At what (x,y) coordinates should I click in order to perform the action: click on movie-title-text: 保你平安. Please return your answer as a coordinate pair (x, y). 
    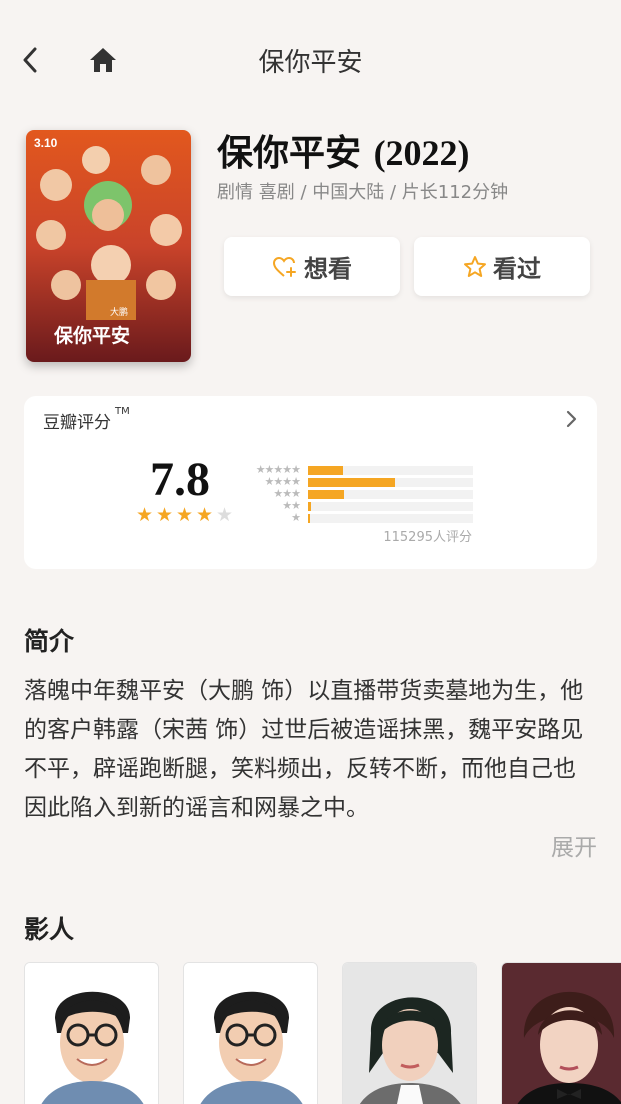
    Looking at the image, I should click on (289, 153).